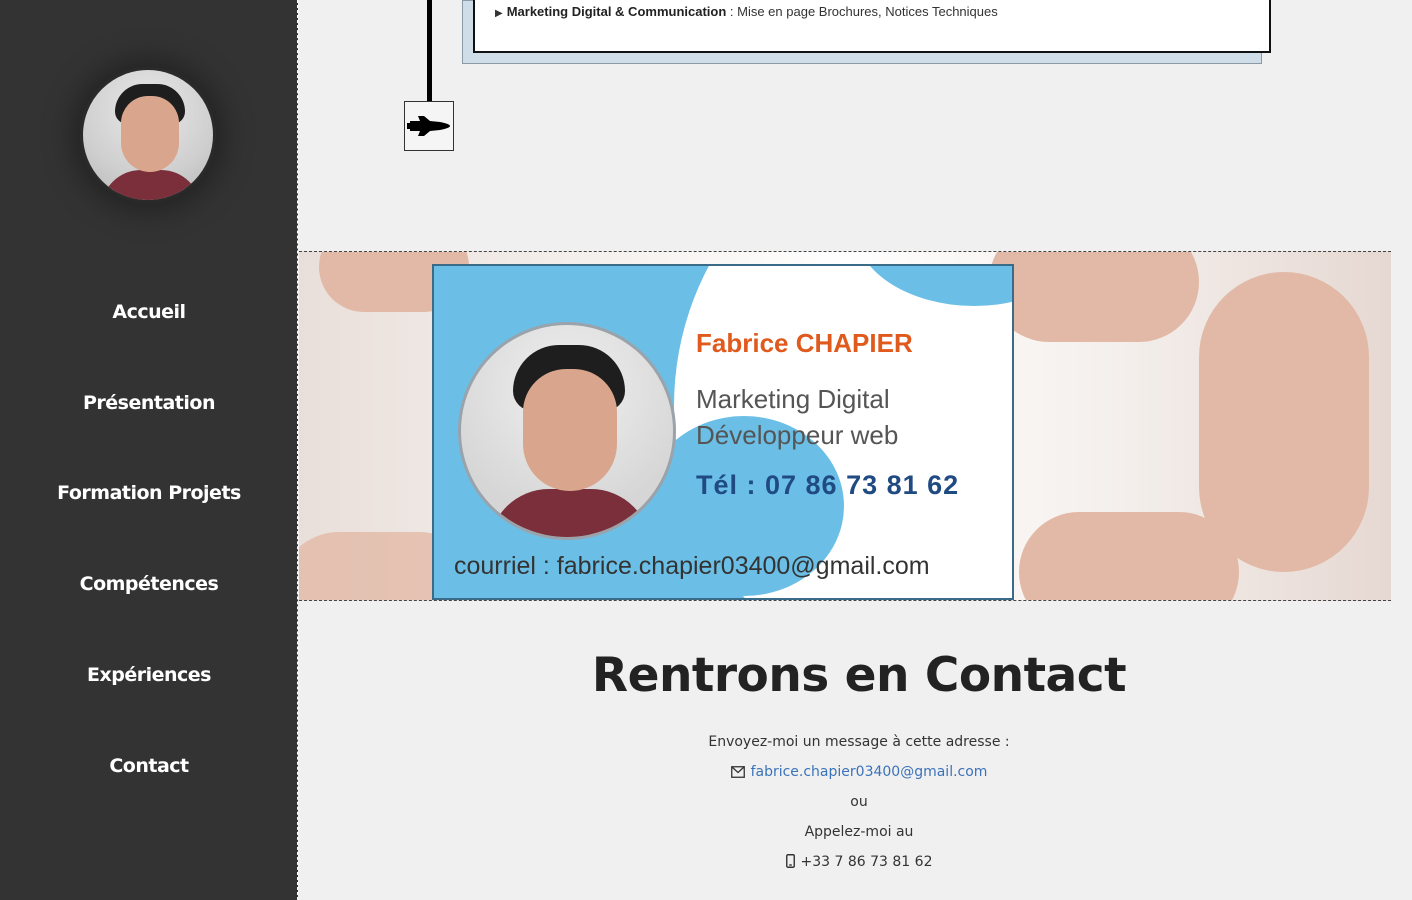 The image size is (1412, 900). I want to click on nav-item-presentation: Présentation, so click(149, 403).